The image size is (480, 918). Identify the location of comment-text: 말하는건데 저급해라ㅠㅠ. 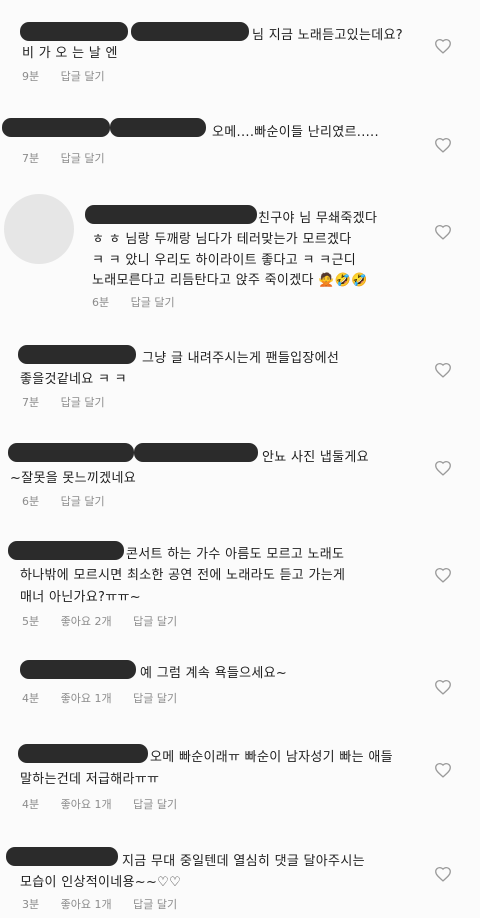
(90, 779).